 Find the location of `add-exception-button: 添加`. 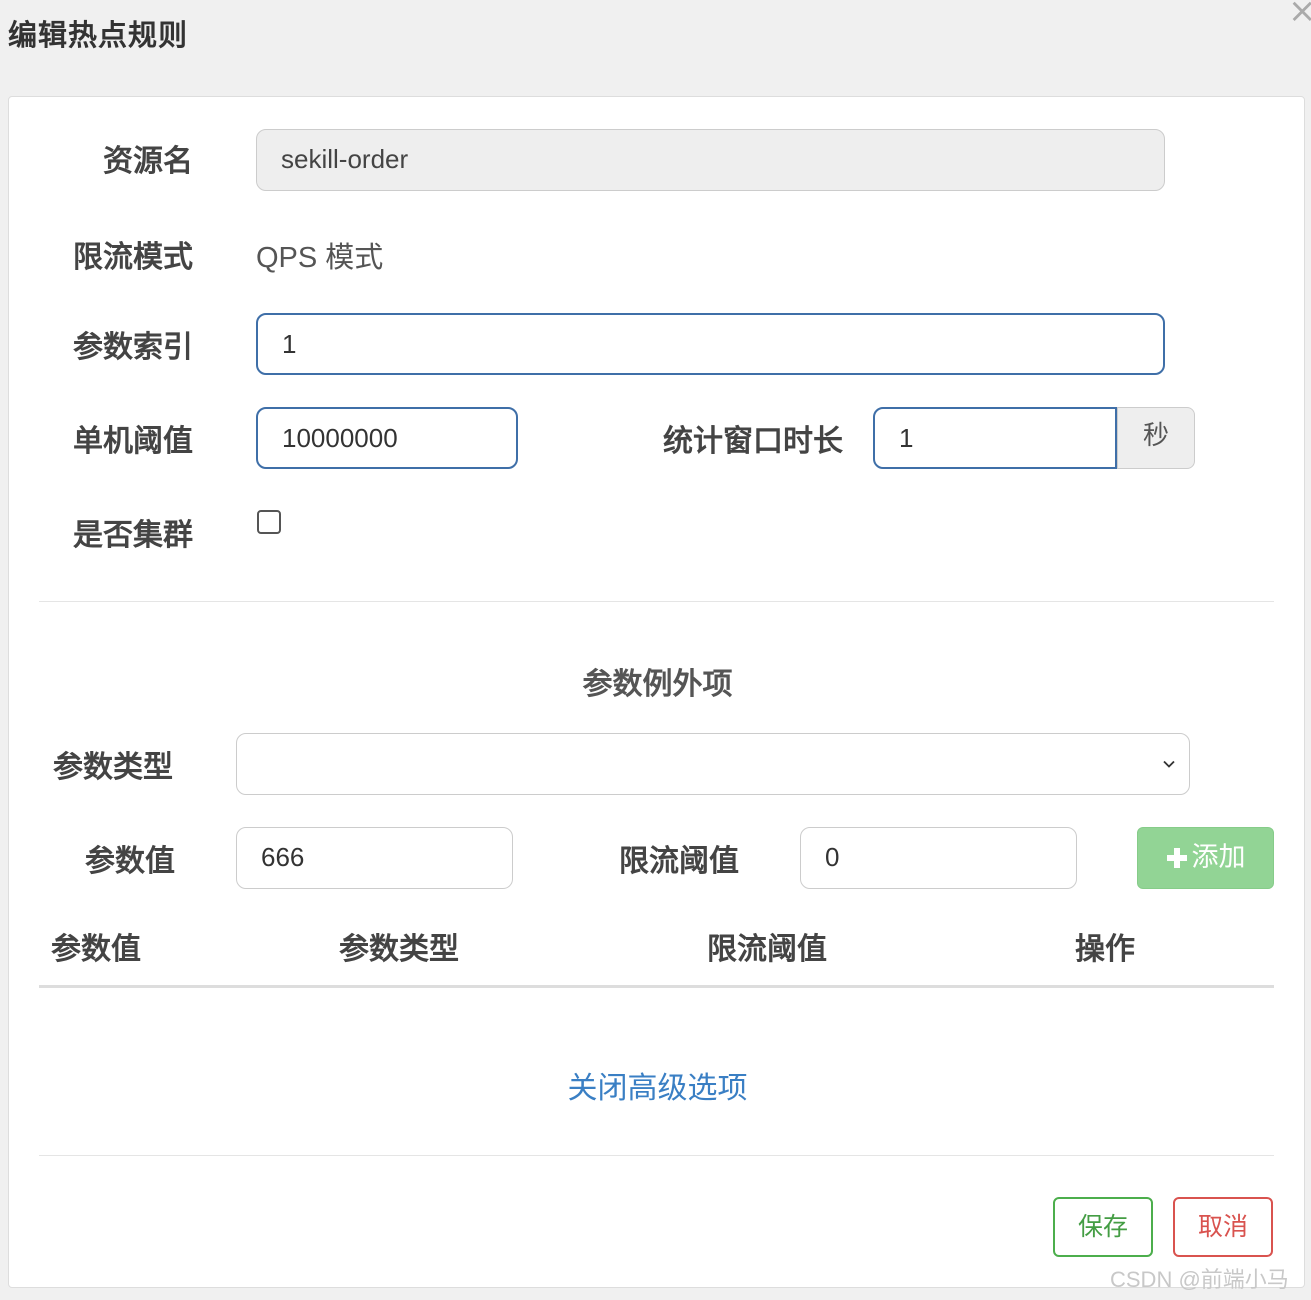

add-exception-button: 添加 is located at coordinates (1205, 858).